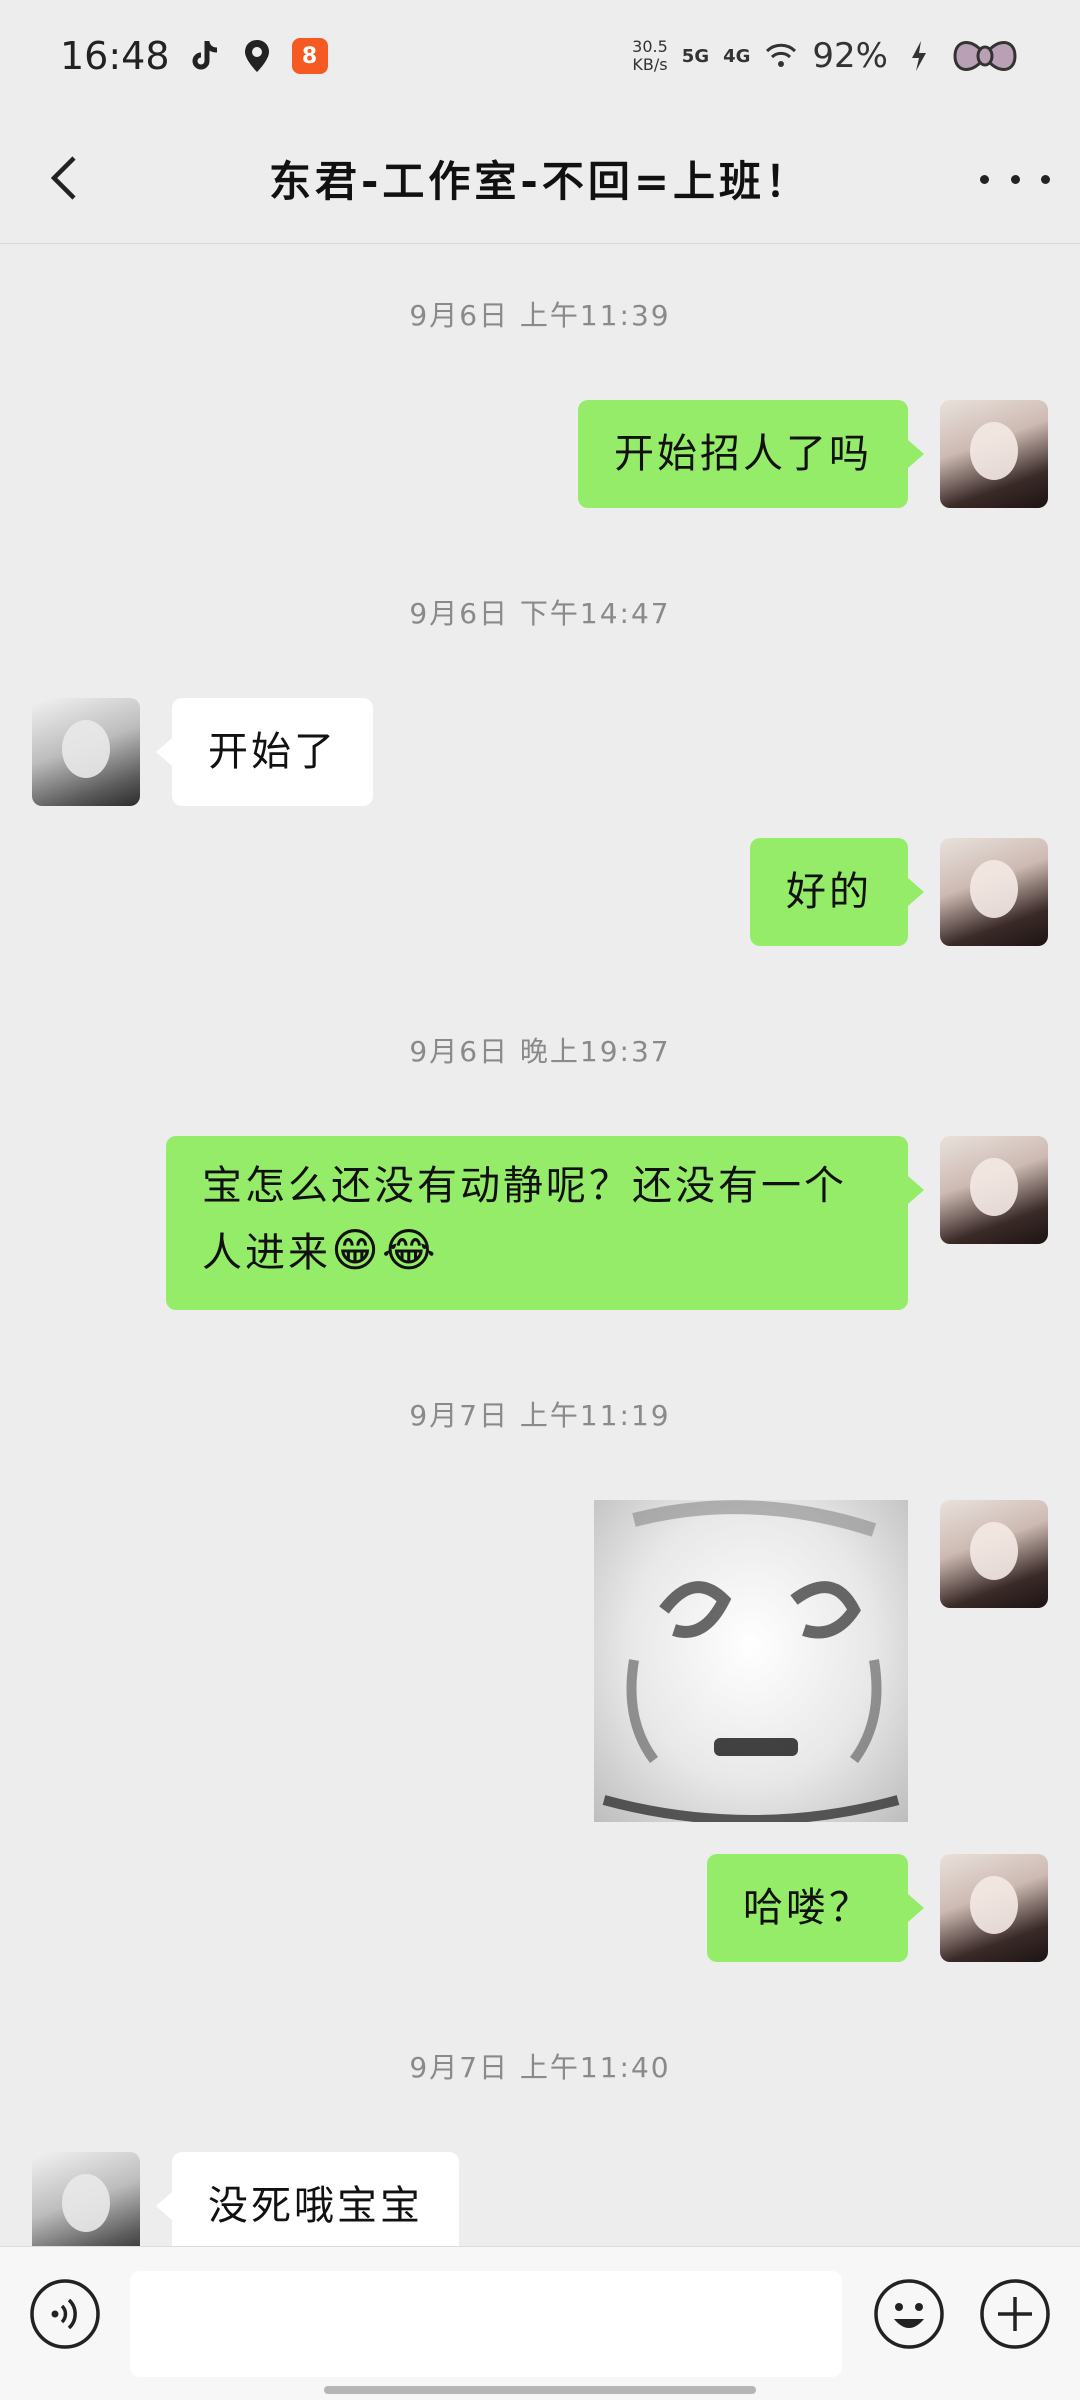  I want to click on emoji-grin-icon: 😁😂, so click(385, 1250).